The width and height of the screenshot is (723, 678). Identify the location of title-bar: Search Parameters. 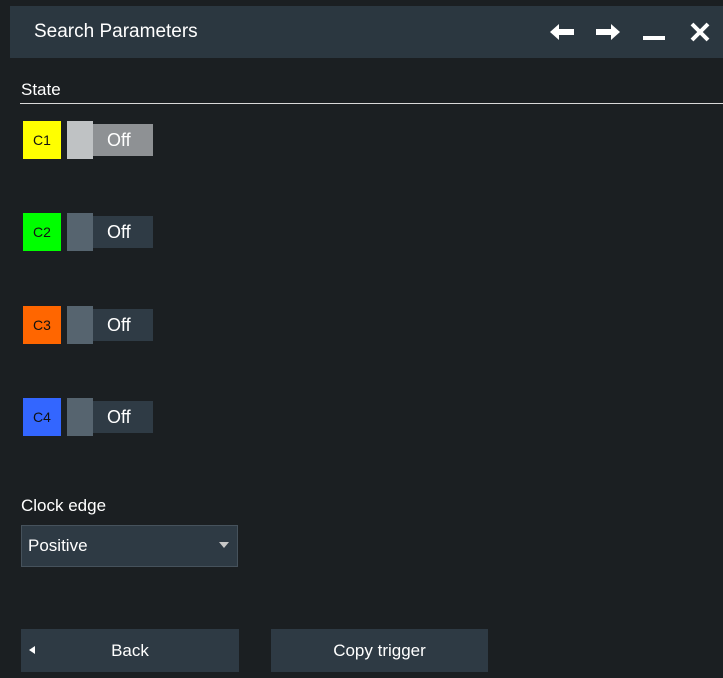
(366, 32).